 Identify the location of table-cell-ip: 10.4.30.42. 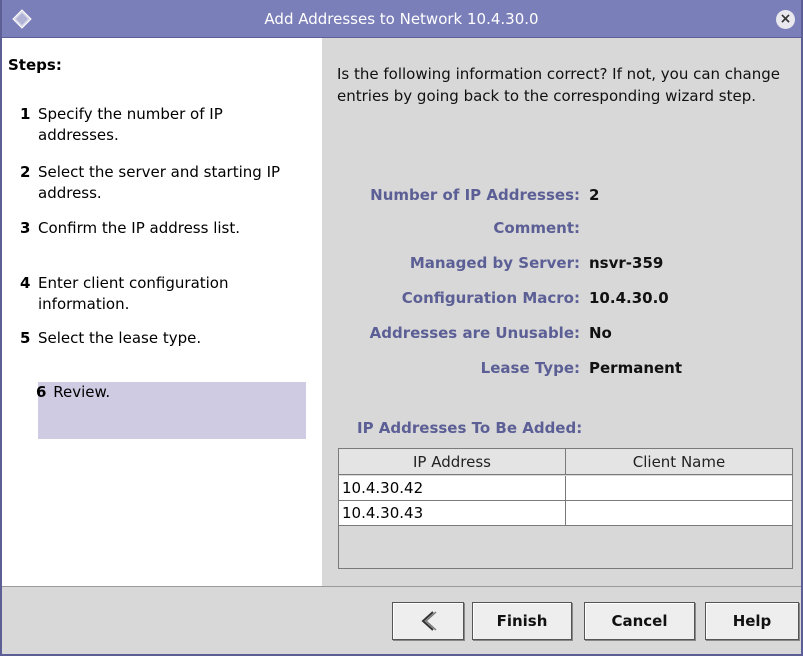
(452, 488).